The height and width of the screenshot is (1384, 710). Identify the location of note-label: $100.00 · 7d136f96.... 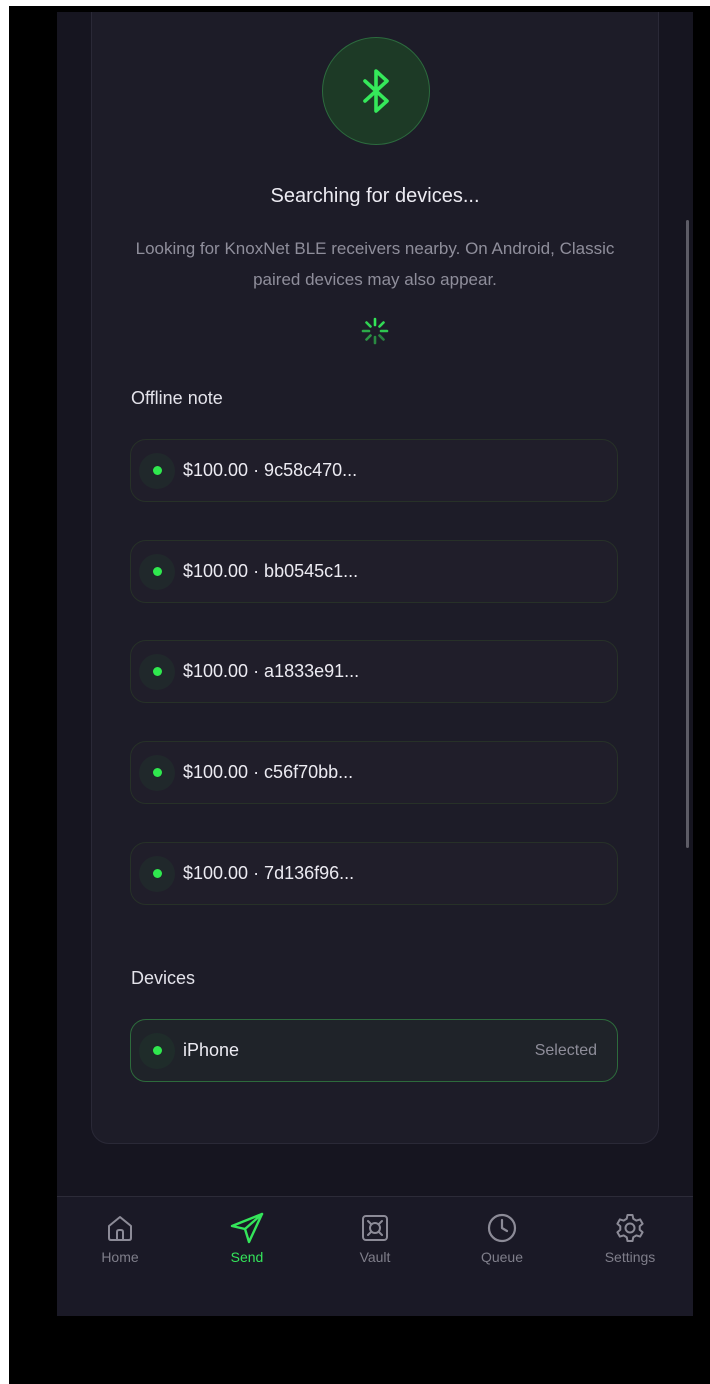
(269, 873).